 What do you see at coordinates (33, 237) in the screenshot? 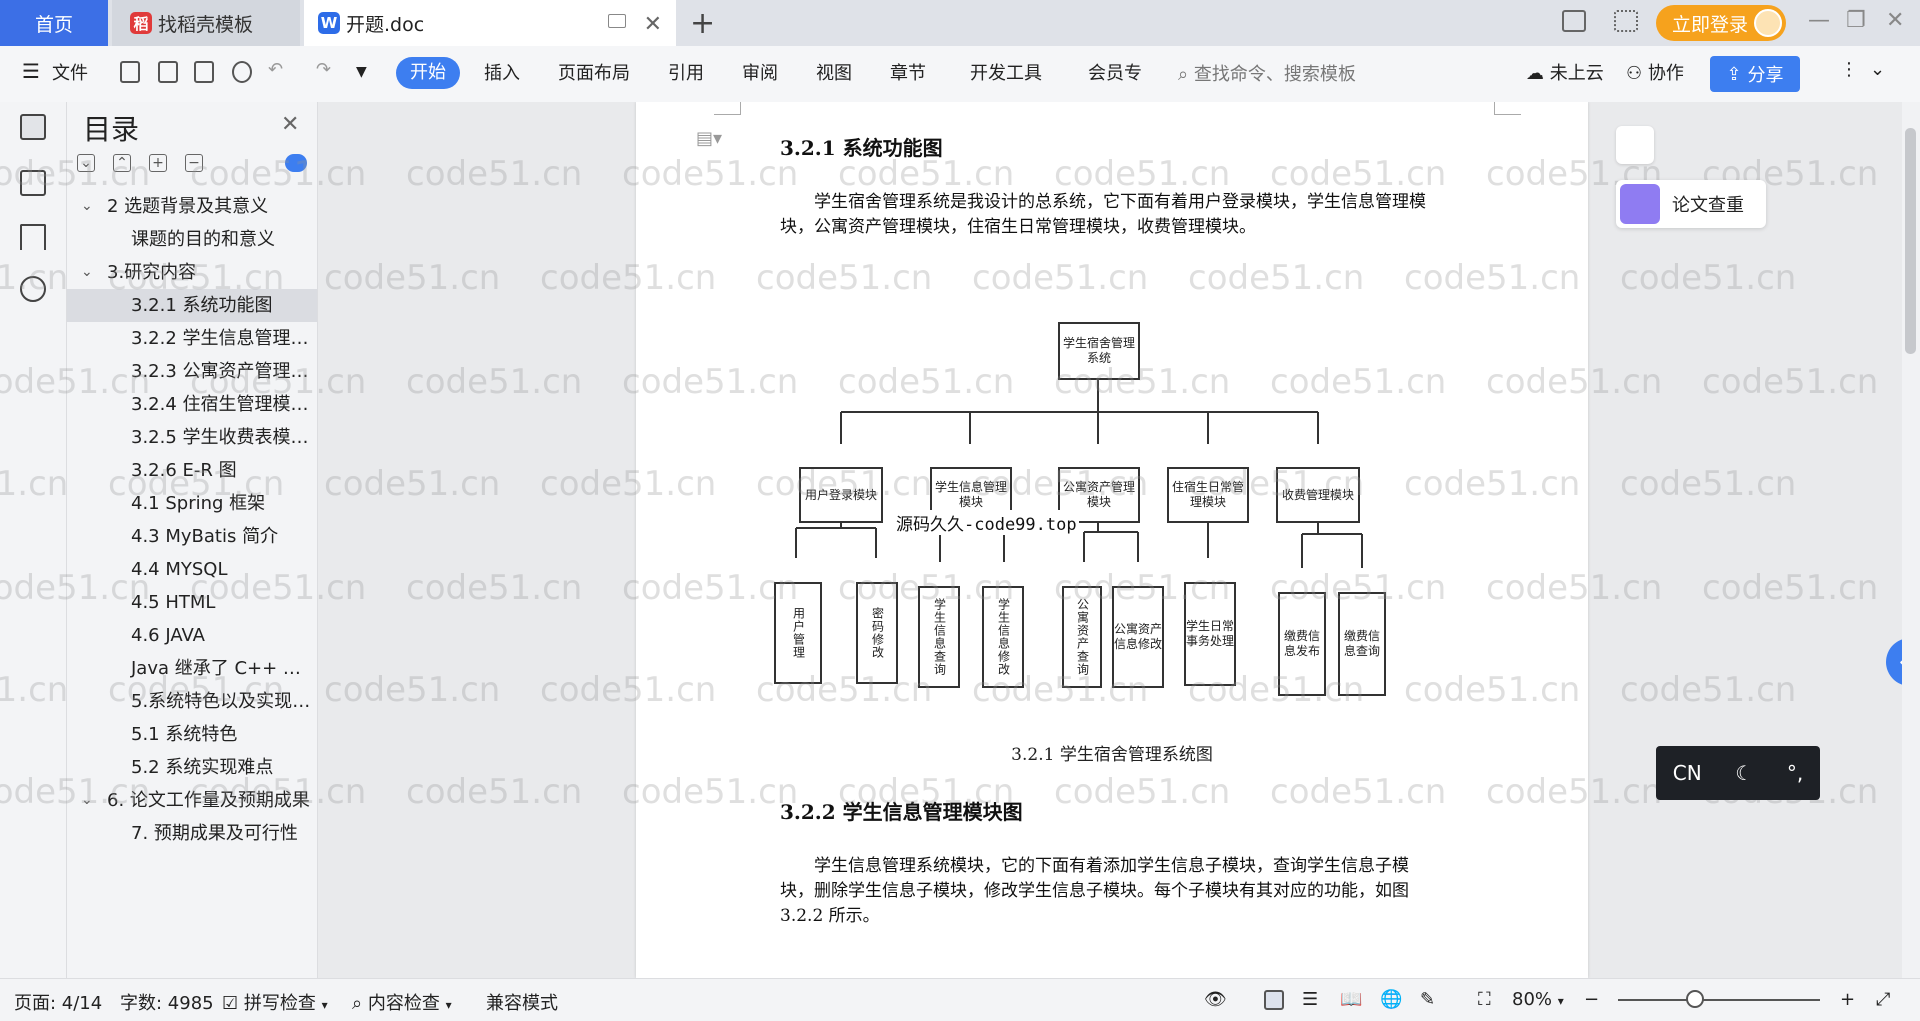
I see `bookmark-icon` at bounding box center [33, 237].